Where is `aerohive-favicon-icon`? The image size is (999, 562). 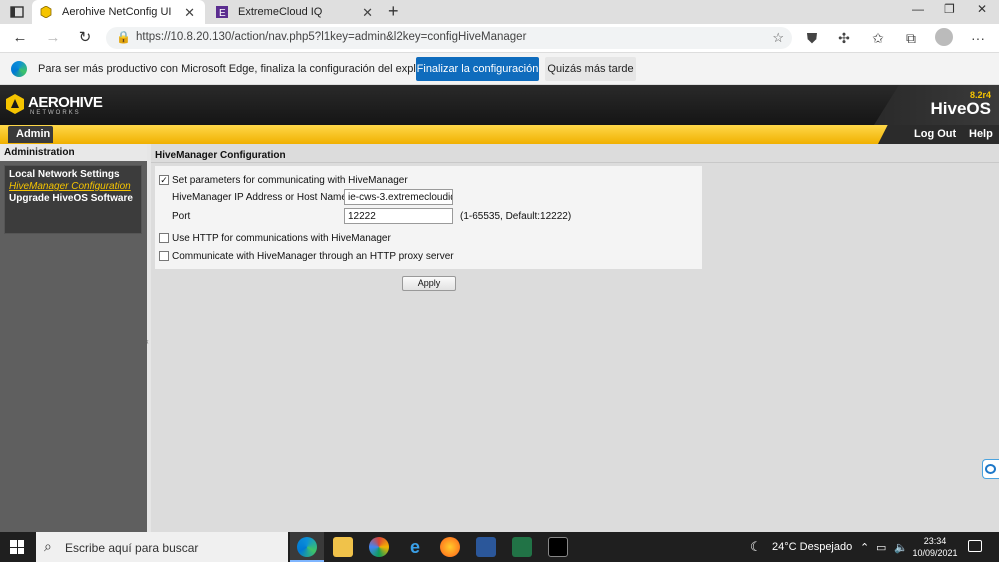 aerohive-favicon-icon is located at coordinates (46, 12).